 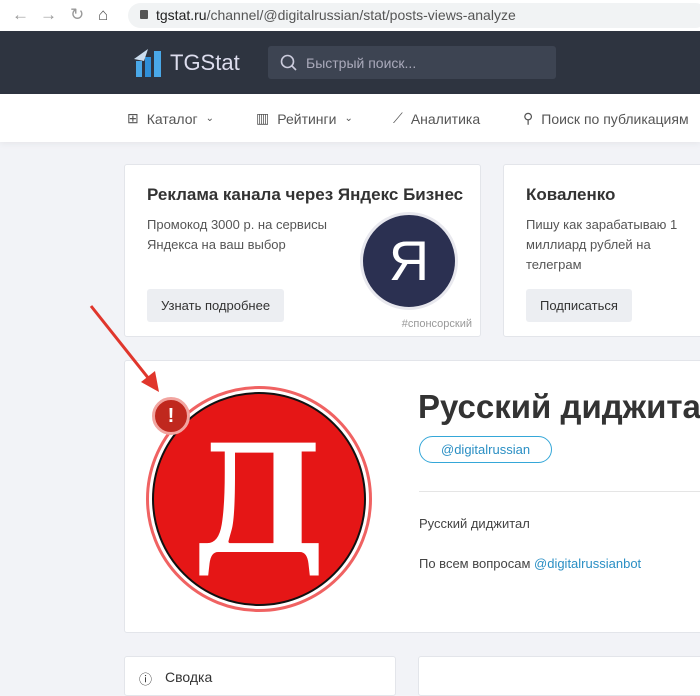 I want to click on warning-icon: !, so click(x=171, y=416).